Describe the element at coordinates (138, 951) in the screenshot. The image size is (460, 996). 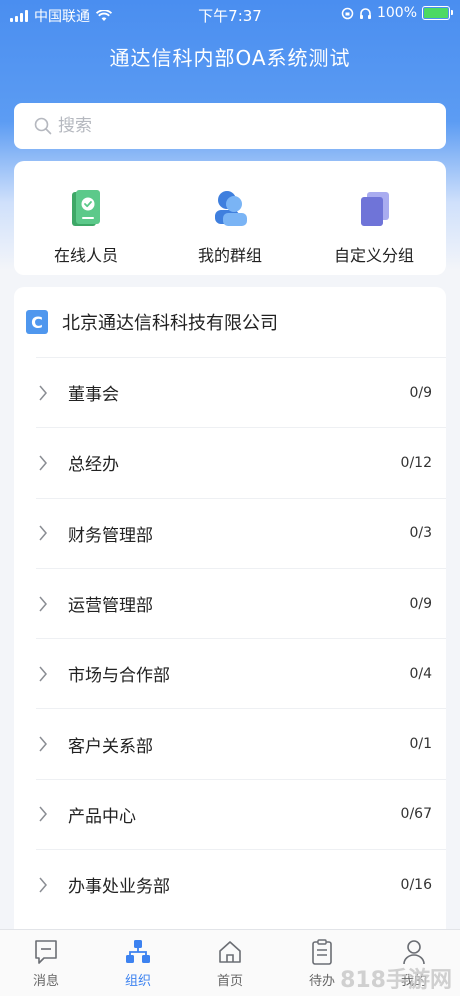
I see `org-icon` at that location.